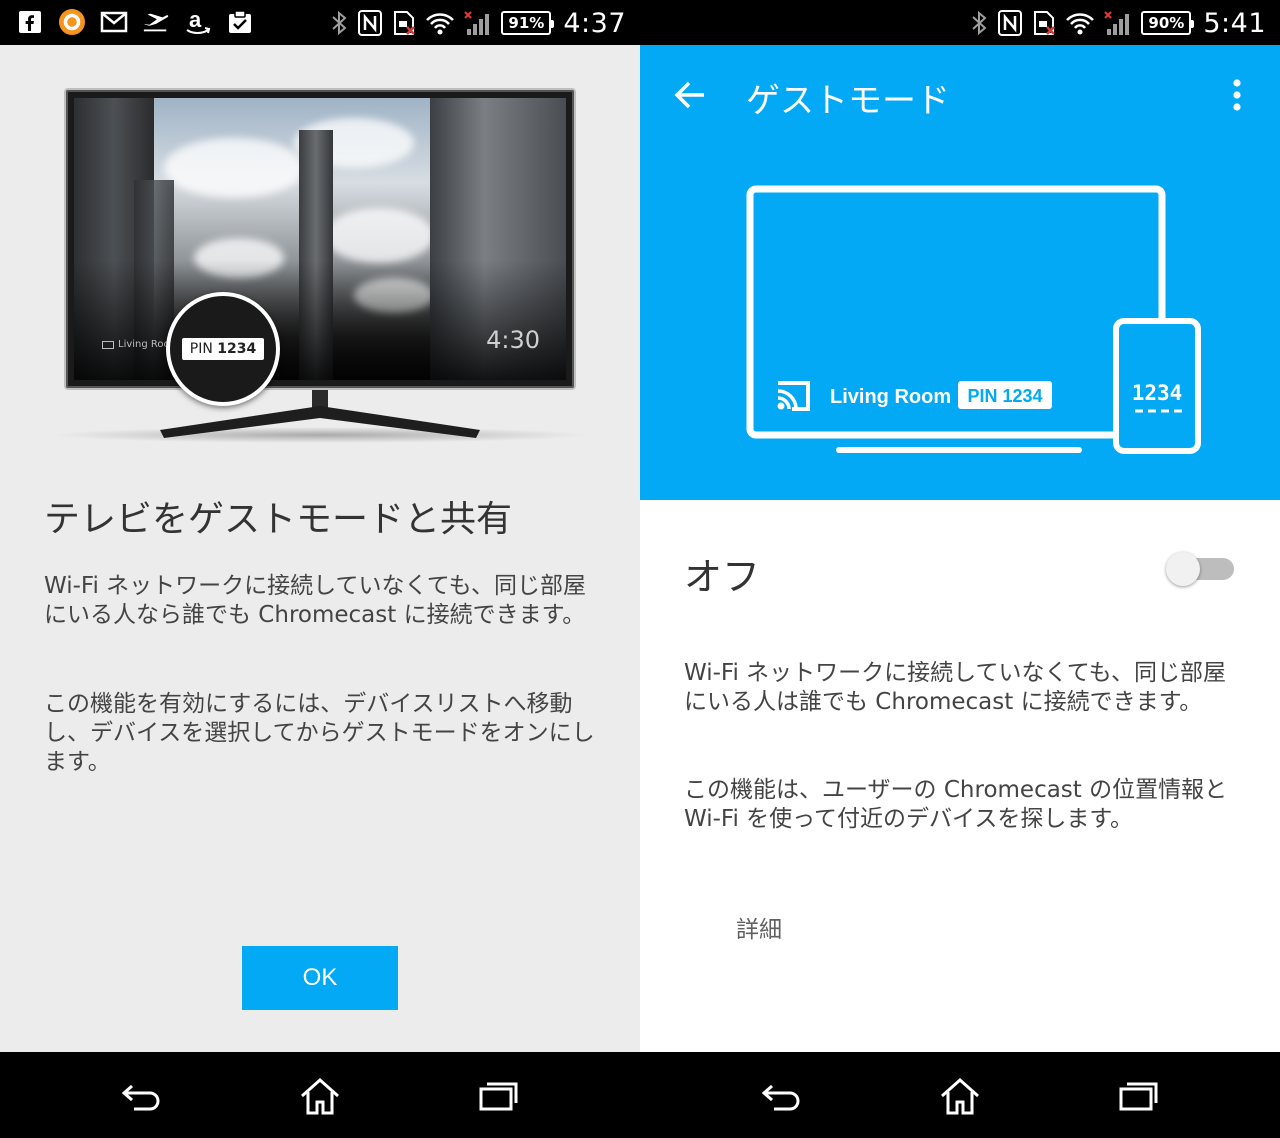 The width and height of the screenshot is (1280, 1138). I want to click on battery-indicator: 90%, so click(1168, 23).